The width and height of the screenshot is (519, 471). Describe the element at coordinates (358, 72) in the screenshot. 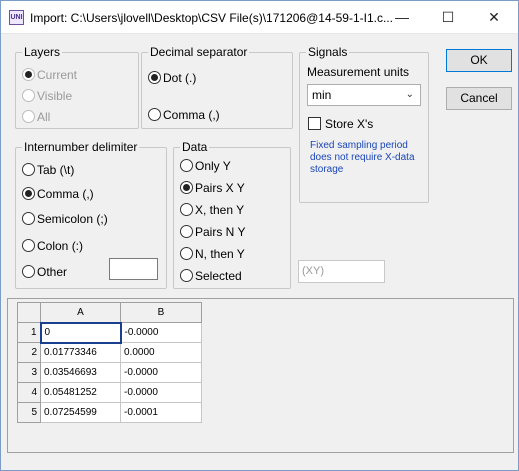

I see `measurement-units-label: Measurement units` at that location.